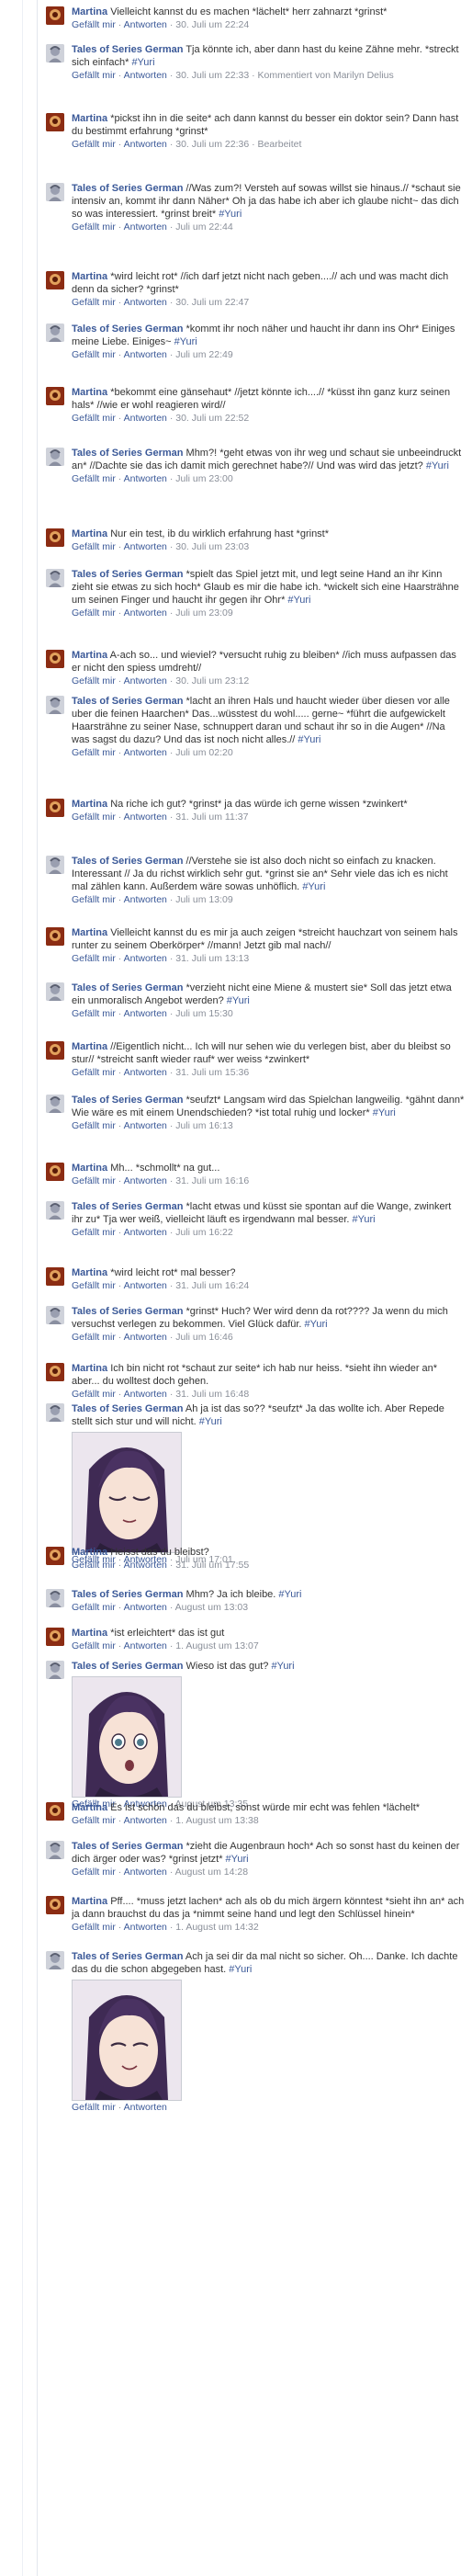 The height and width of the screenshot is (2576, 472). Describe the element at coordinates (216, 1645) in the screenshot. I see `comment-timestamp: 1. August um 13:07` at that location.